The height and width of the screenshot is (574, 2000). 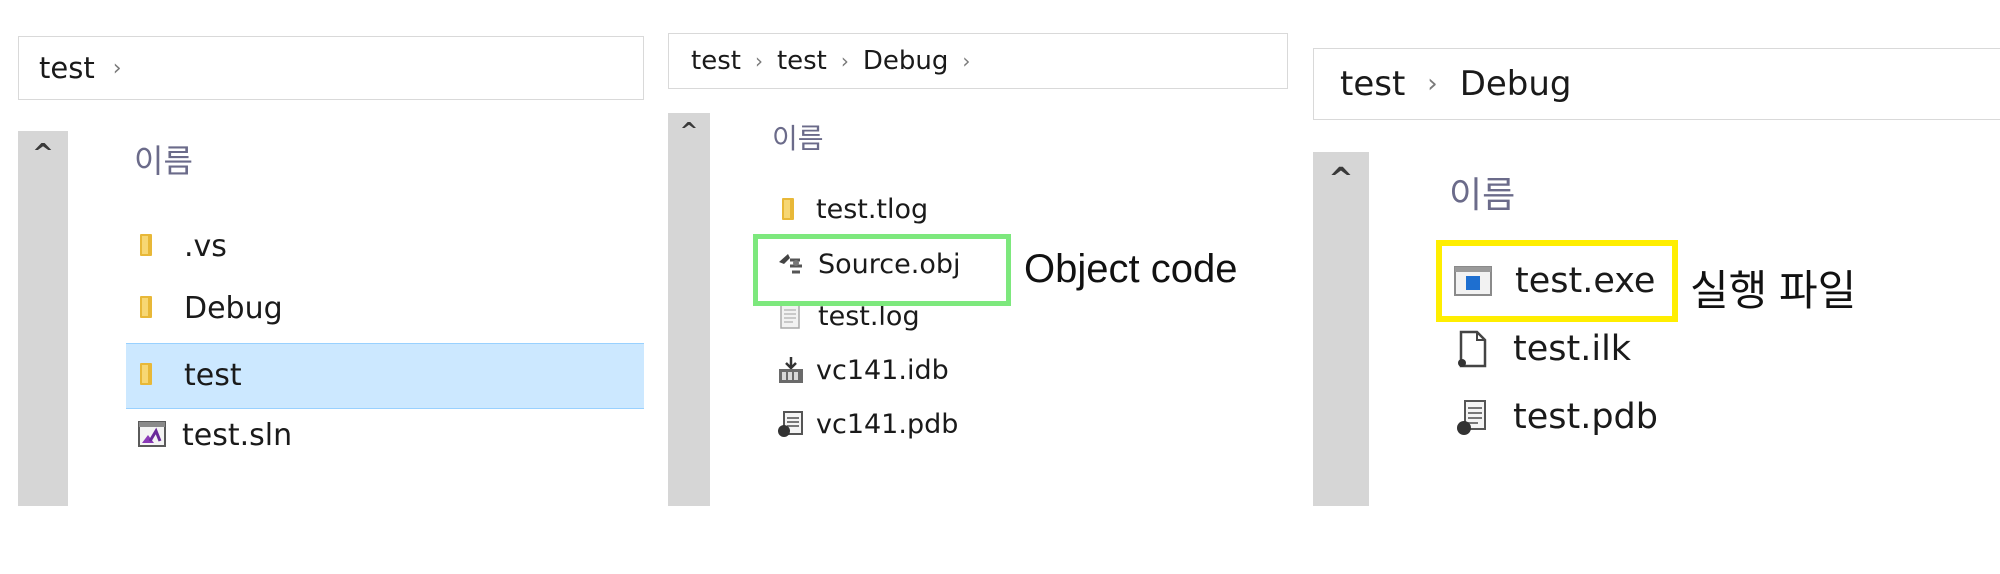 I want to click on list-item: test, so click(x=190, y=375).